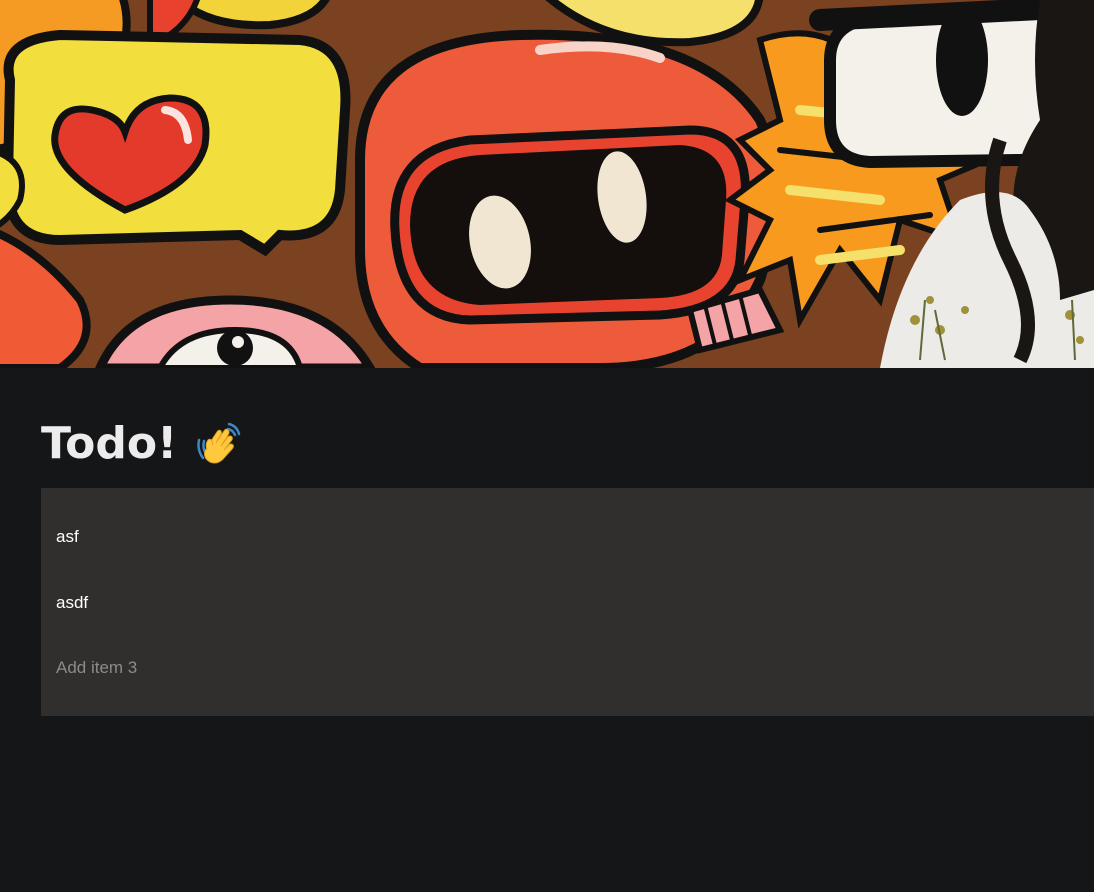 This screenshot has height=892, width=1094. What do you see at coordinates (72, 603) in the screenshot?
I see `todo-item-2: asdf` at bounding box center [72, 603].